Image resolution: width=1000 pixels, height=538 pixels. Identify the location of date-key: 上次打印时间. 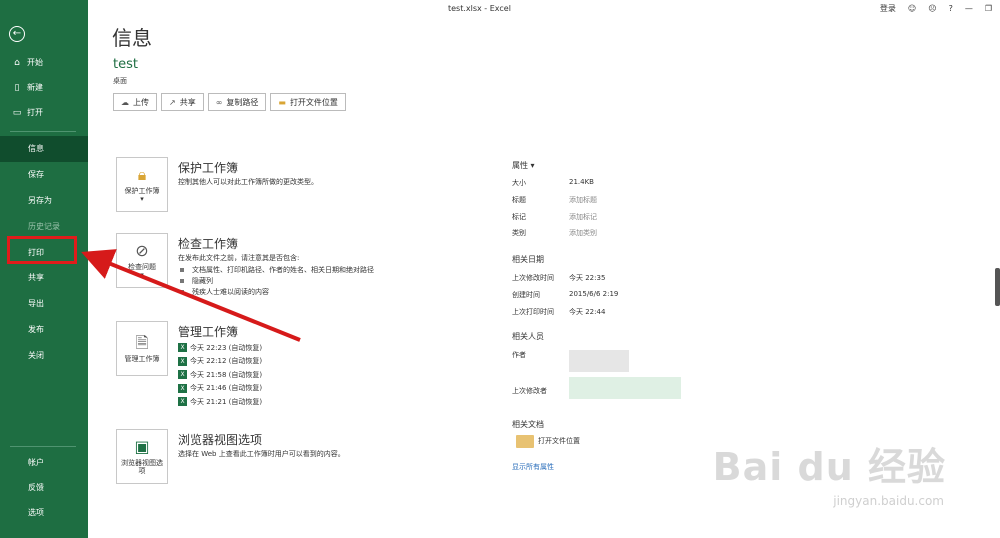
(533, 311).